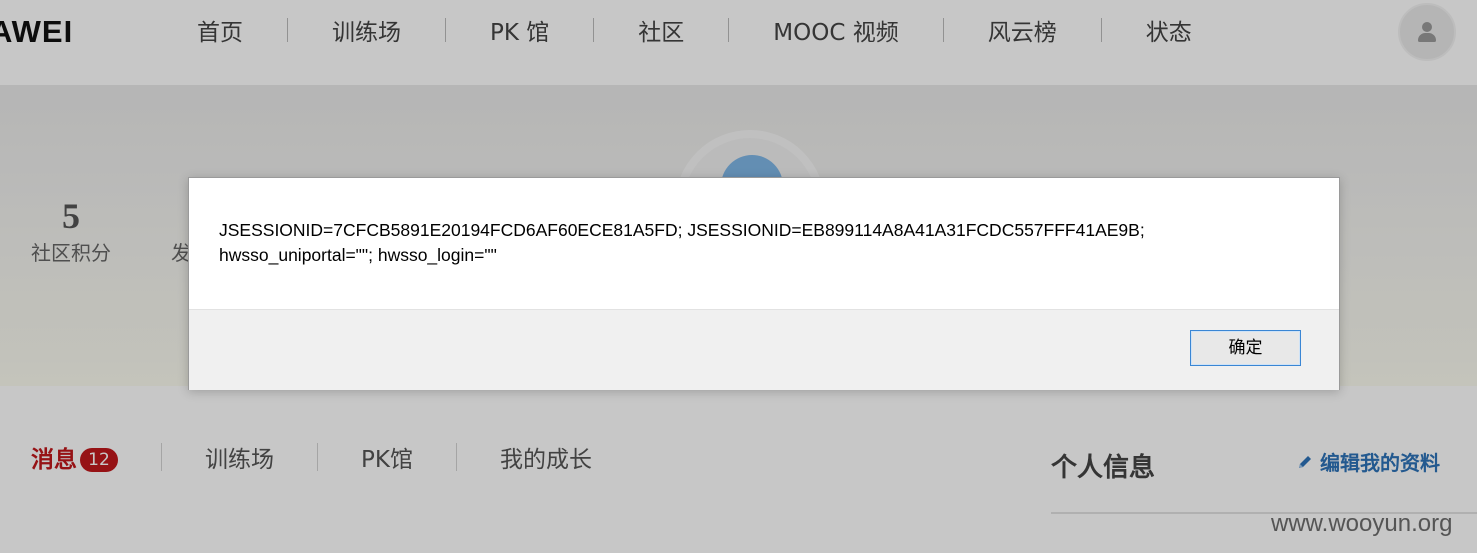 Image resolution: width=1477 pixels, height=553 pixels. I want to click on watermark-text: www.wooyun.org, so click(1362, 523).